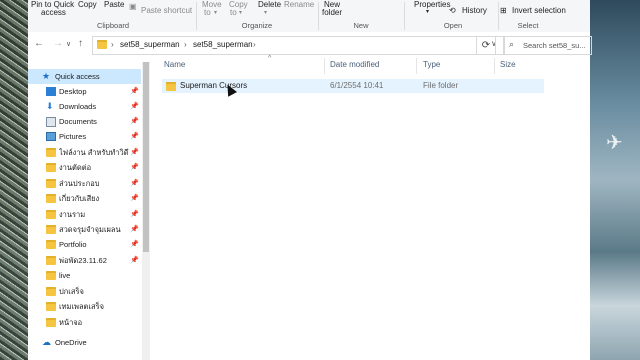 Image resolution: width=640 pixels, height=360 pixels. What do you see at coordinates (58, 43) in the screenshot?
I see `forward-arrow-icon: →` at bounding box center [58, 43].